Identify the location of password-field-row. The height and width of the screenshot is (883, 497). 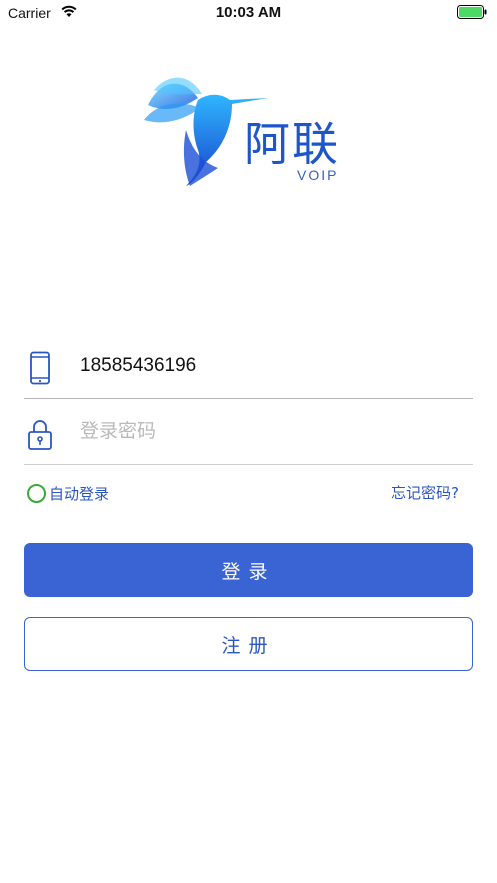
(248, 432).